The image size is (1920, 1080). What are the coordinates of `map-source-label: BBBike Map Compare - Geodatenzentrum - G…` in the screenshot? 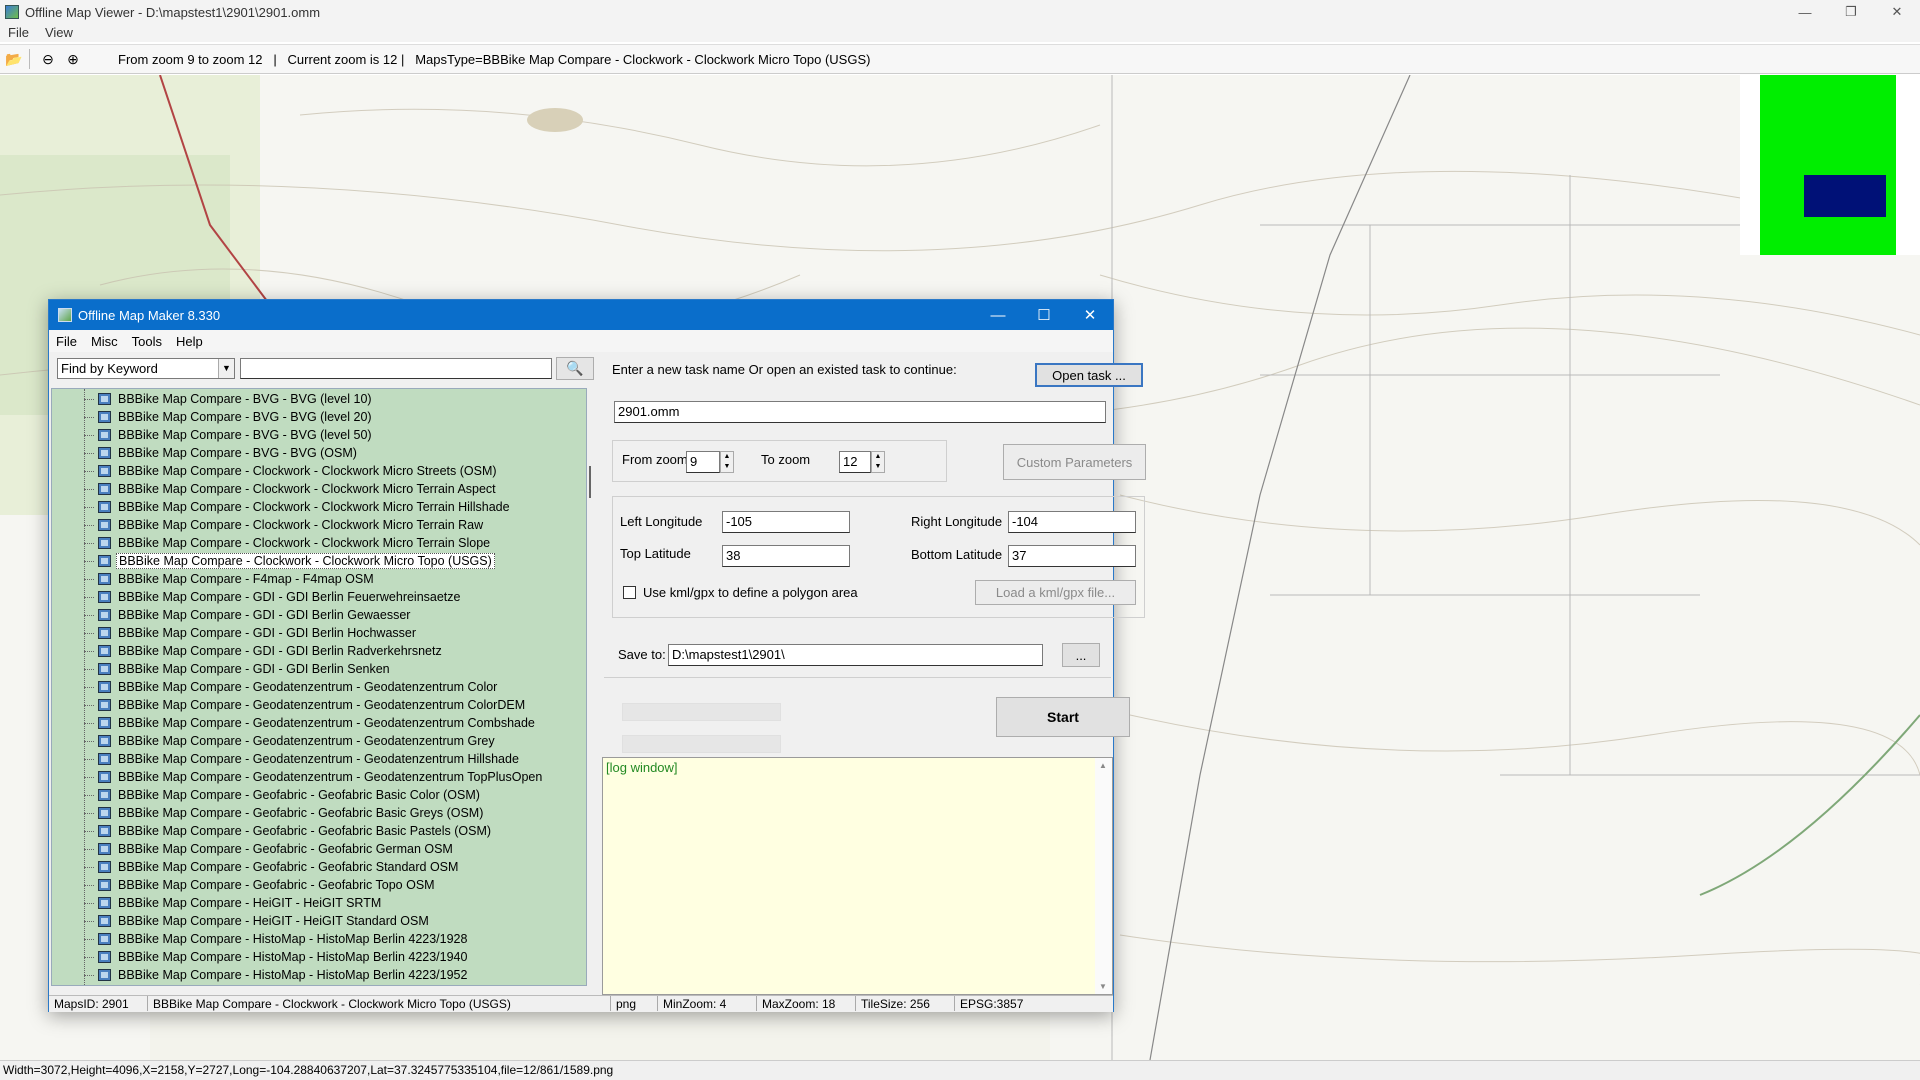 It's located at (308, 687).